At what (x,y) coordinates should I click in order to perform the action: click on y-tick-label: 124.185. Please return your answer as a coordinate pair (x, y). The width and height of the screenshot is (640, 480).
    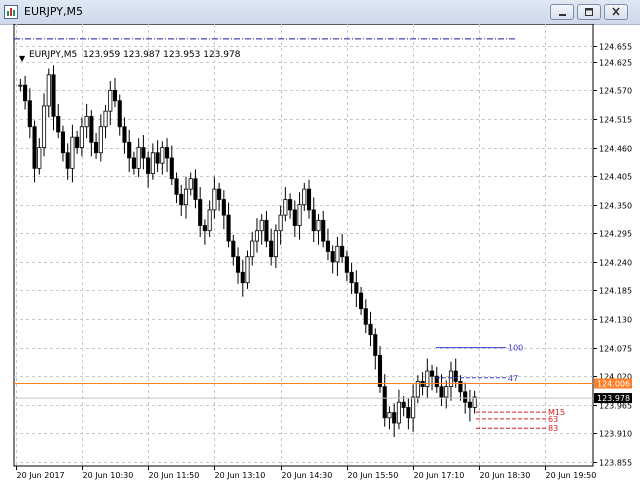
    Looking at the image, I should click on (615, 291).